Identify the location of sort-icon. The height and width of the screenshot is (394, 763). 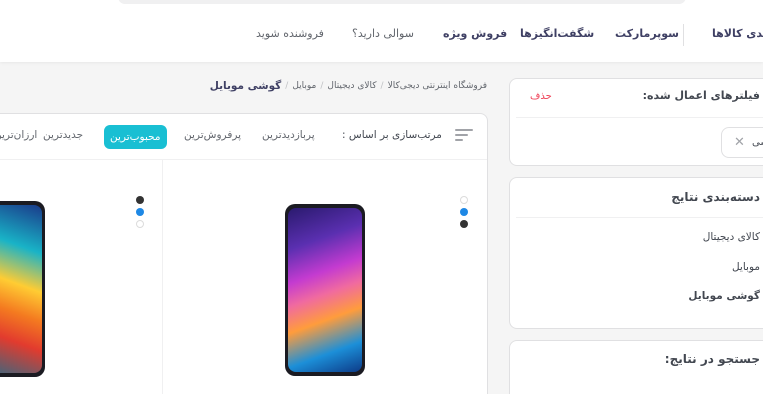
(464, 136).